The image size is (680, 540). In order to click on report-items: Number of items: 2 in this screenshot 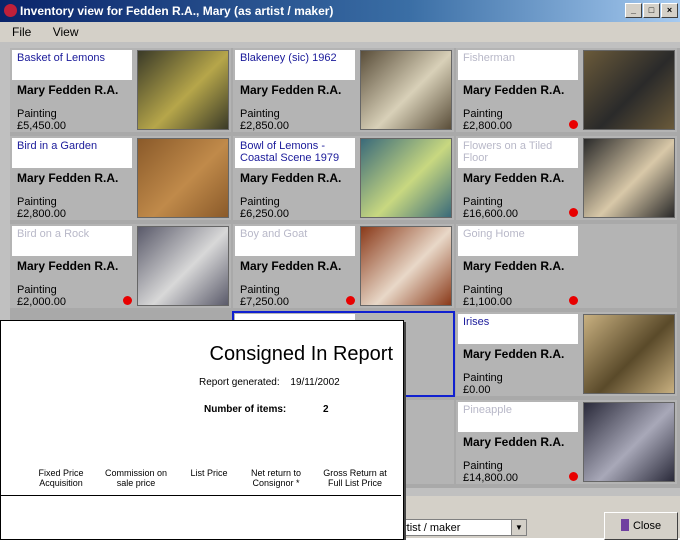, I will do `click(266, 409)`.